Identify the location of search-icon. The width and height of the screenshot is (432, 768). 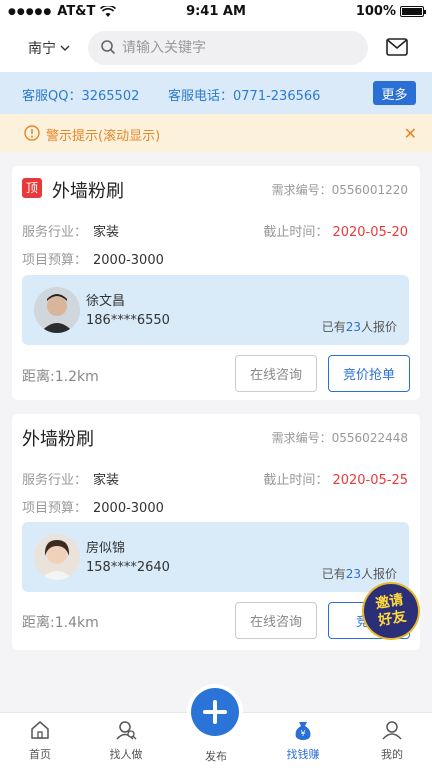
(108, 47).